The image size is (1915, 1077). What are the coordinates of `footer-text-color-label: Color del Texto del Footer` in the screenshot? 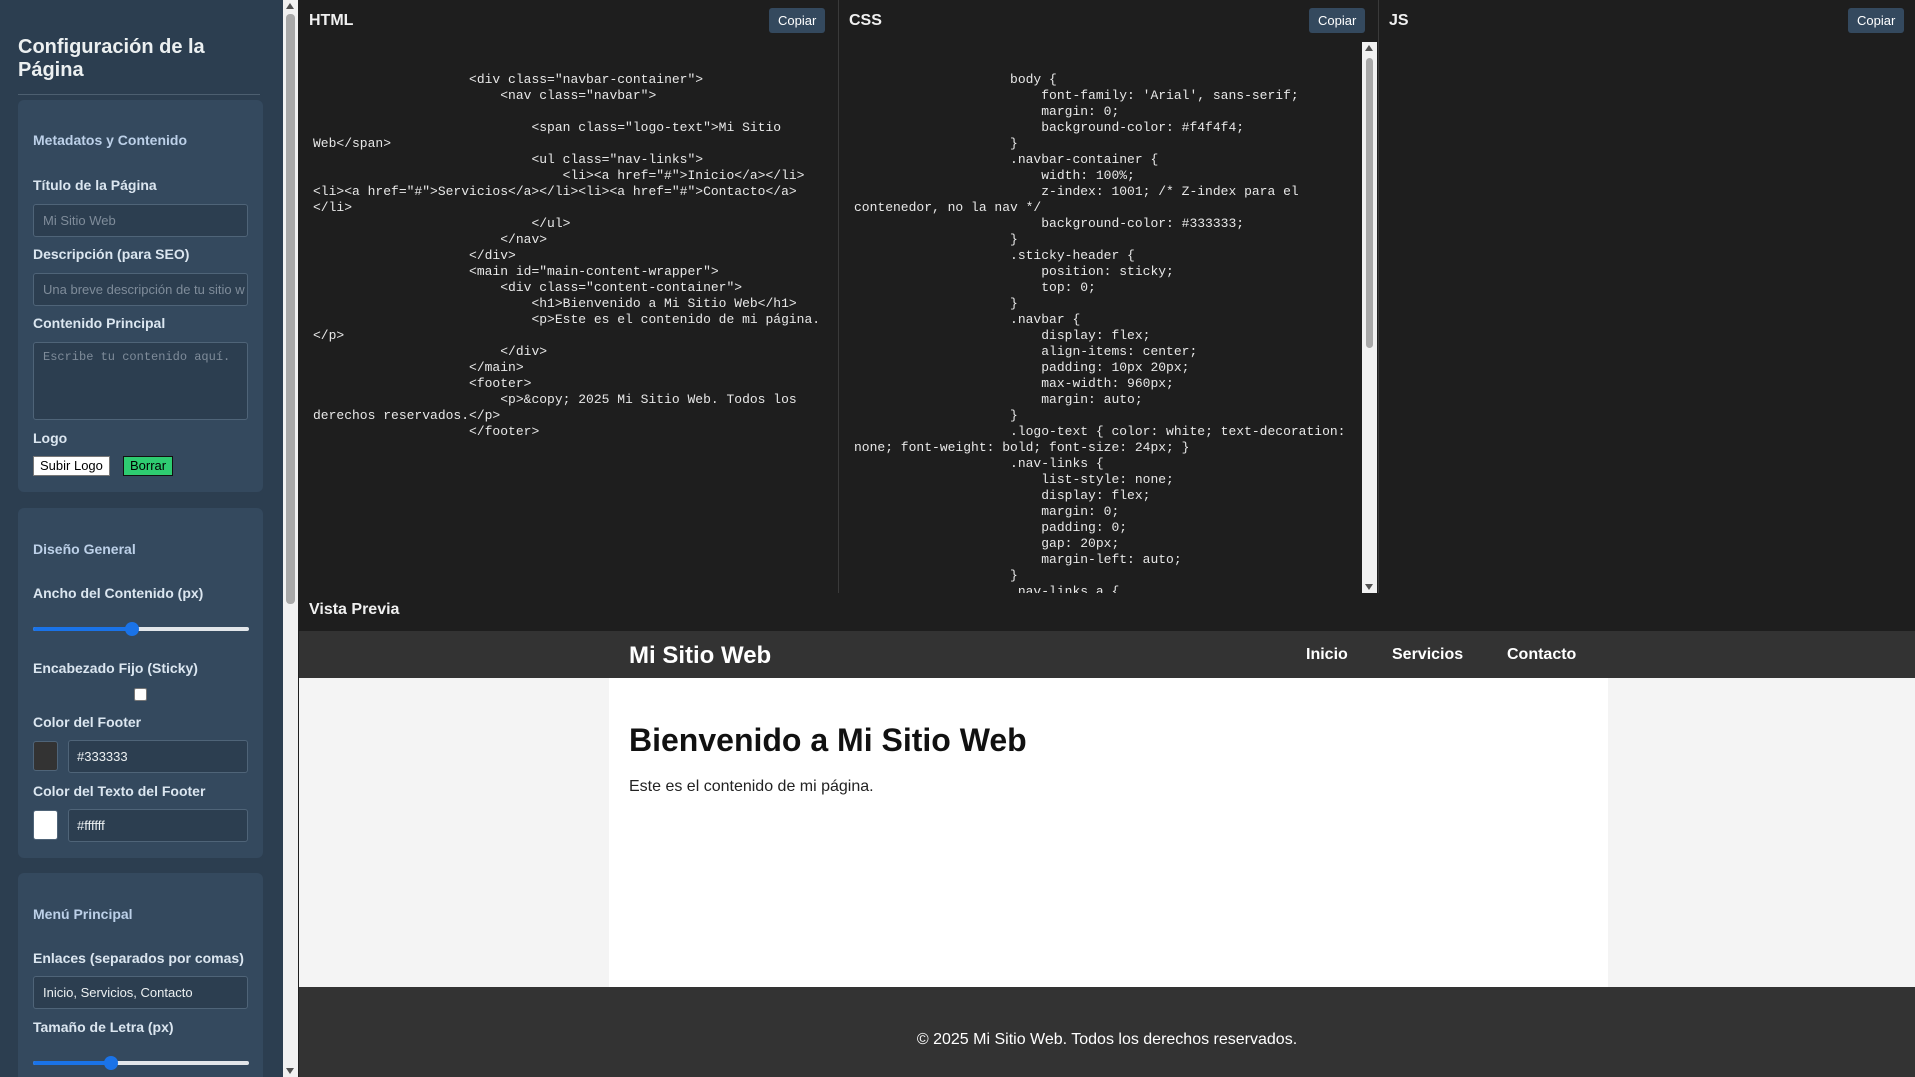 It's located at (119, 791).